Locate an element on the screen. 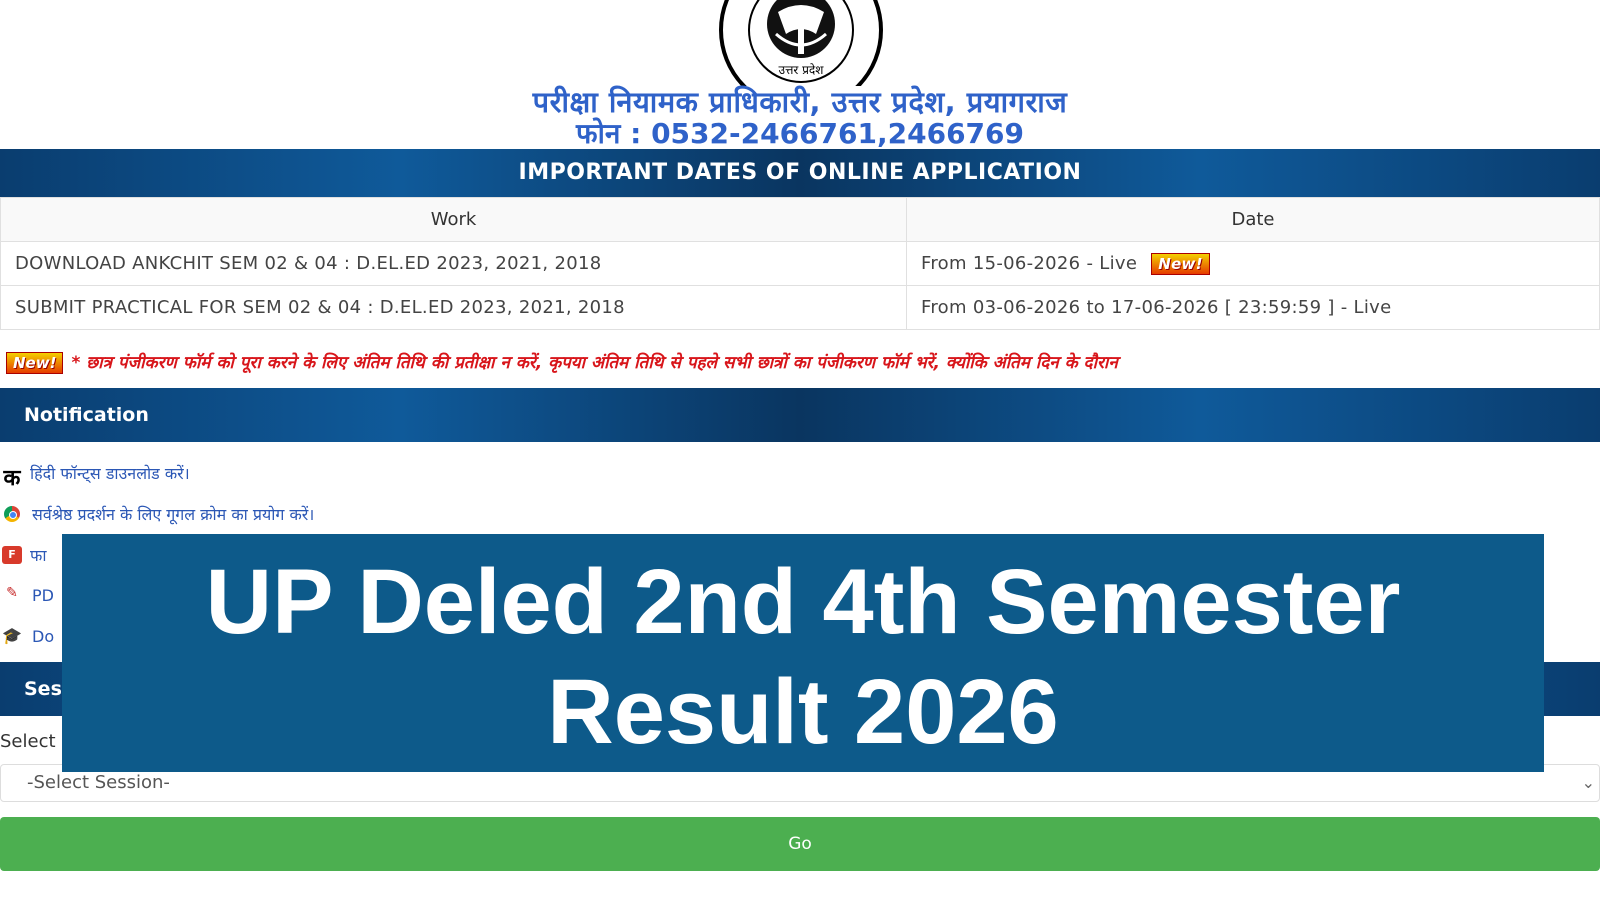 Image resolution: width=1600 pixels, height=900 pixels. filezilla-icon: F is located at coordinates (12, 554).